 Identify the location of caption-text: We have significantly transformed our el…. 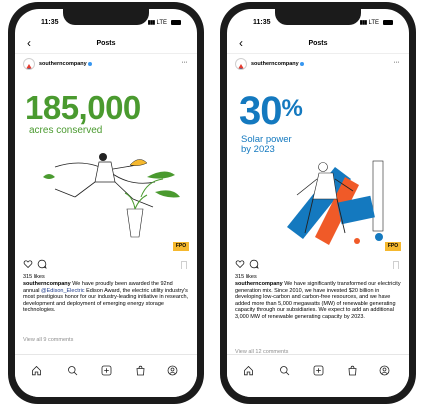
(318, 300).